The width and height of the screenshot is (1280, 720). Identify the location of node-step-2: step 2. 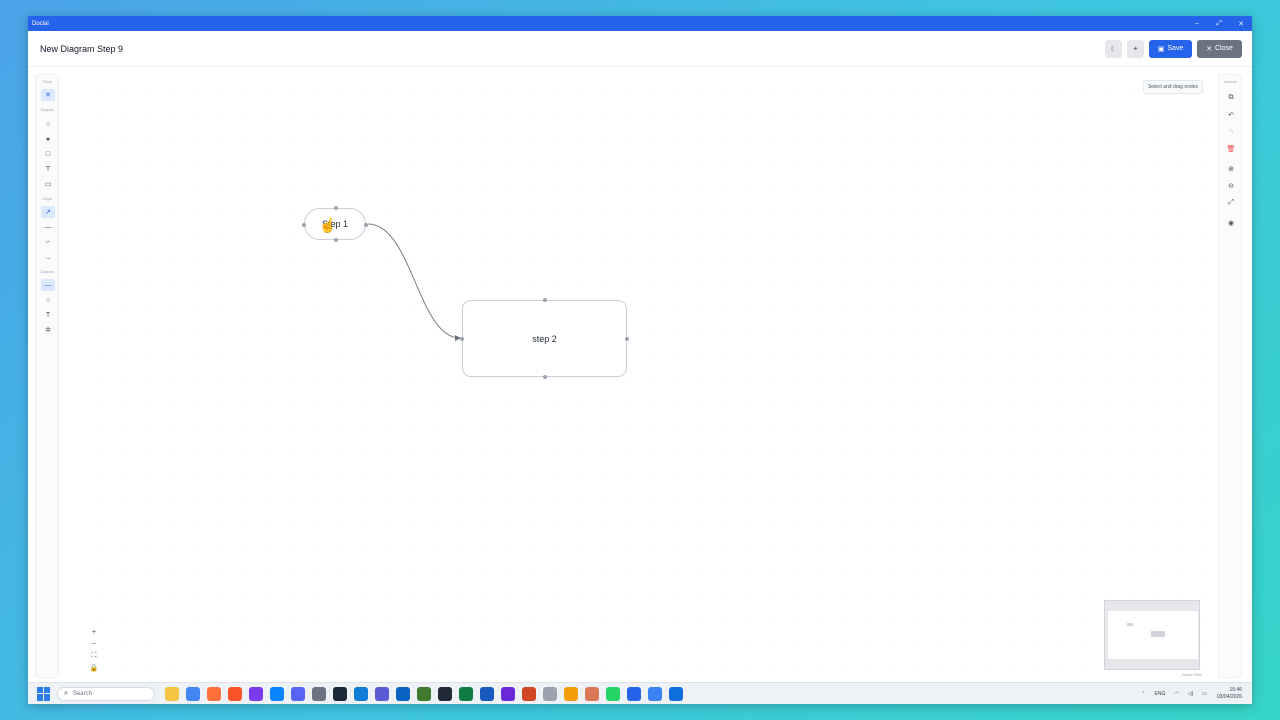
(544, 338).